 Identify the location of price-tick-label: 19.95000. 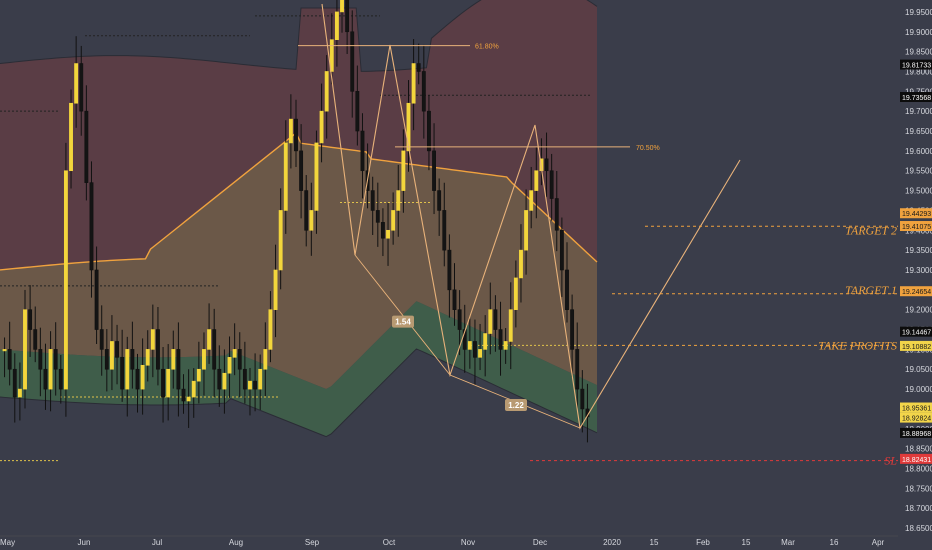
(918, 12).